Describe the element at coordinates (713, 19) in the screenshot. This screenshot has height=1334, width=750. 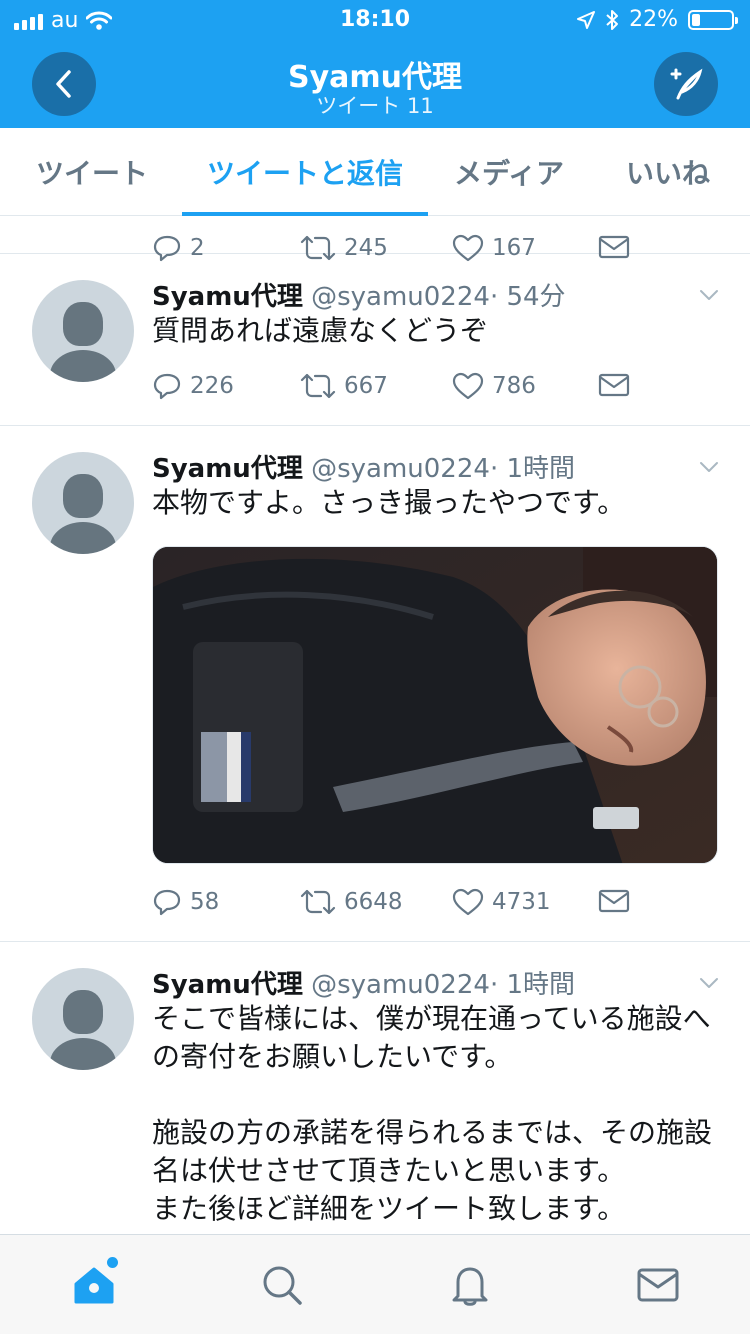
I see `battery-icon` at that location.